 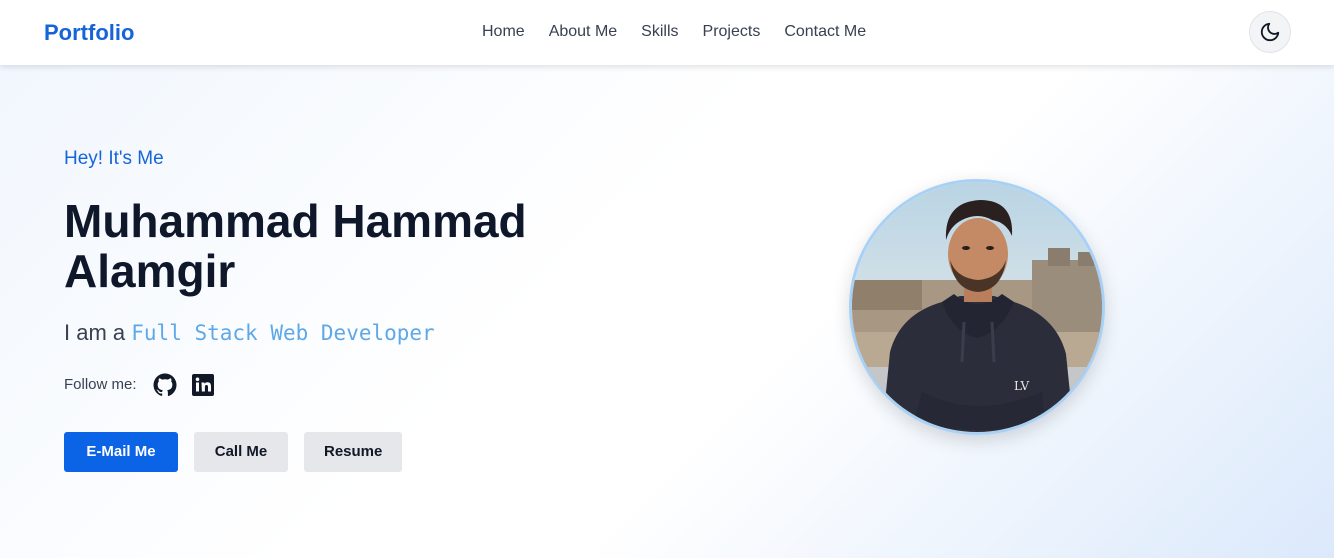 I want to click on linkedin-icon, so click(x=202, y=385).